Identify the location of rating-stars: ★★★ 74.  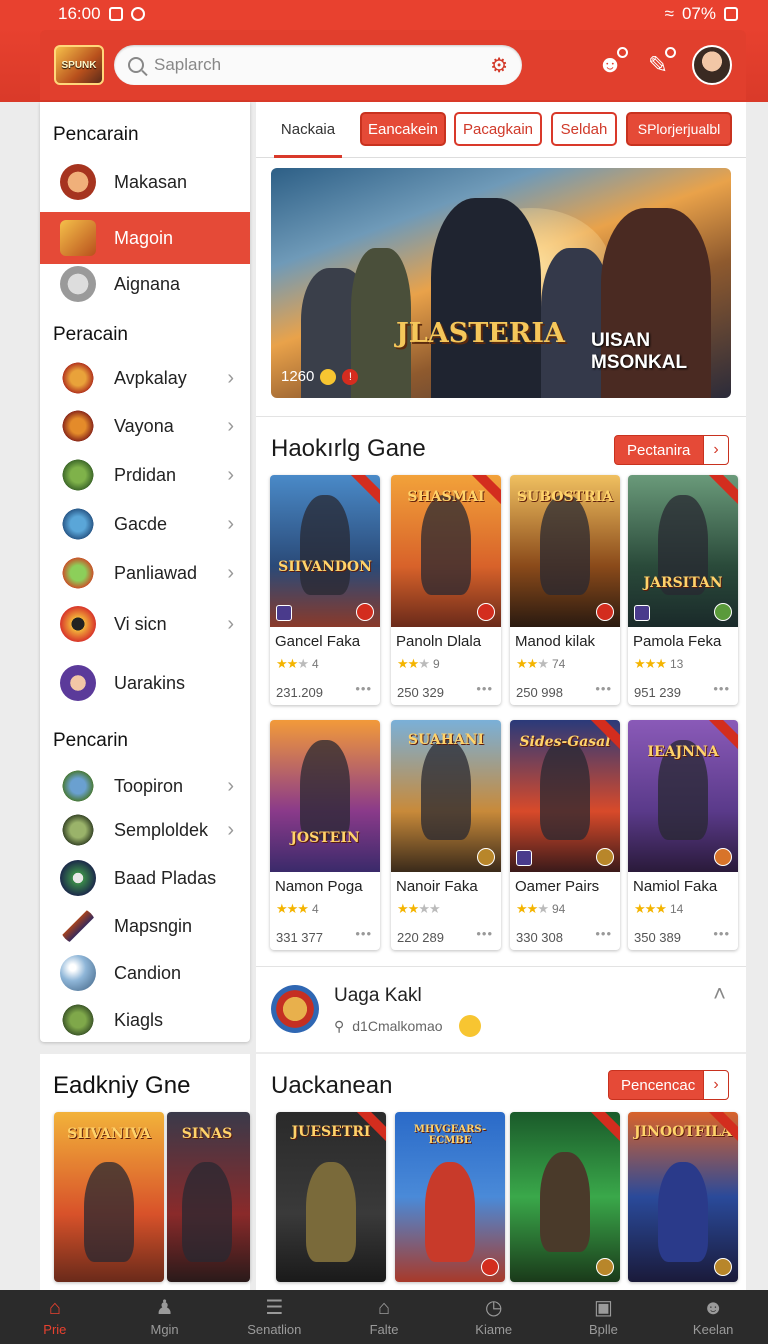
(541, 663).